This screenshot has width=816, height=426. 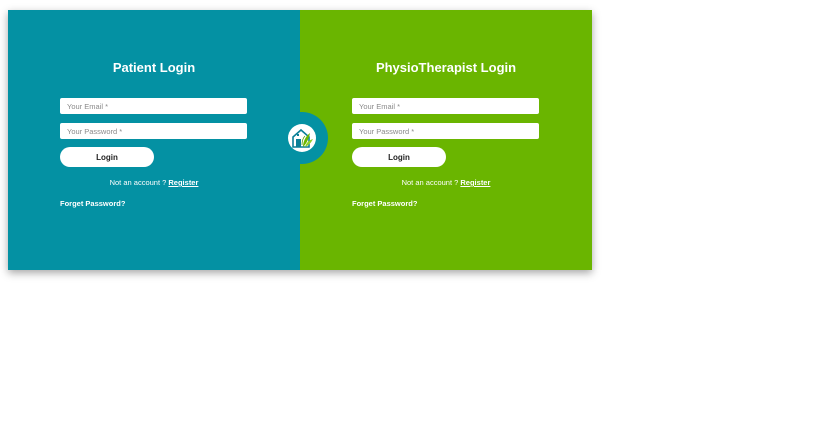 I want to click on patient-login-title: Patient Login, so click(x=154, y=67).